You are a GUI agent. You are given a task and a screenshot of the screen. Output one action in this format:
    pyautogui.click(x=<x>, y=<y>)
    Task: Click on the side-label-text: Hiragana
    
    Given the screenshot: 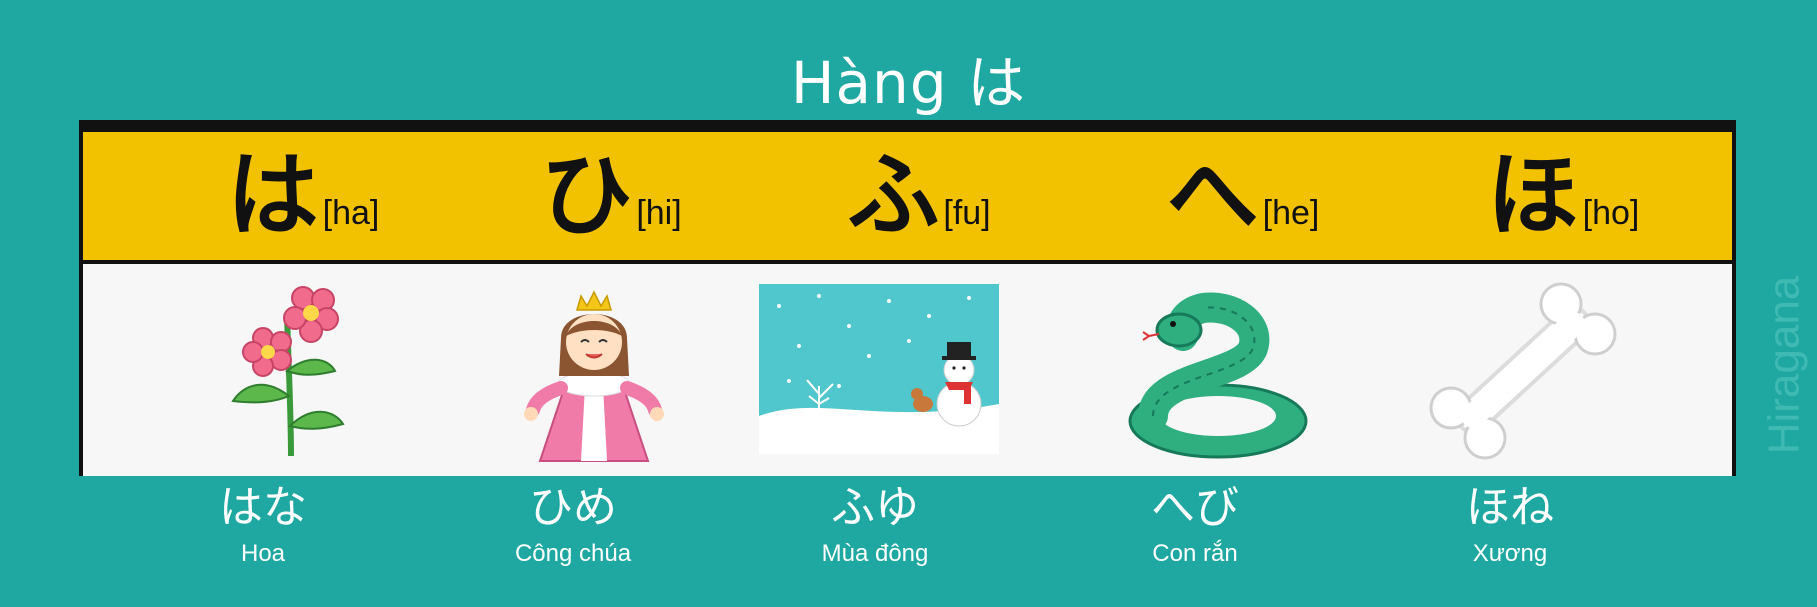 What is the action you would take?
    pyautogui.click(x=1783, y=365)
    